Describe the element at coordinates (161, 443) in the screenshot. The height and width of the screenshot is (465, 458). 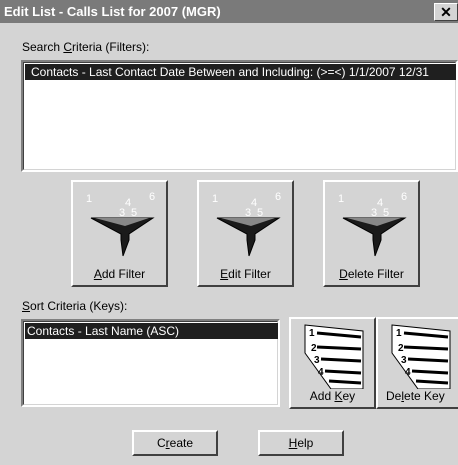
I see `create-label-pre: C` at that location.